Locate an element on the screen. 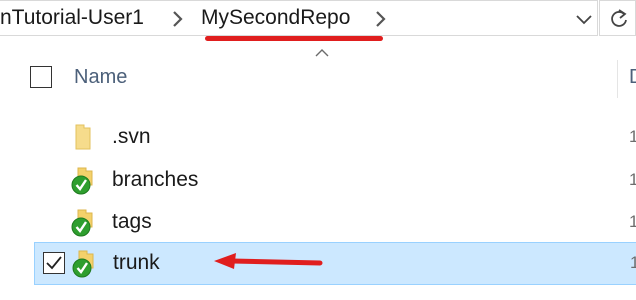 Image resolution: width=636 pixels, height=300 pixels. column-divider is located at coordinates (617, 79).